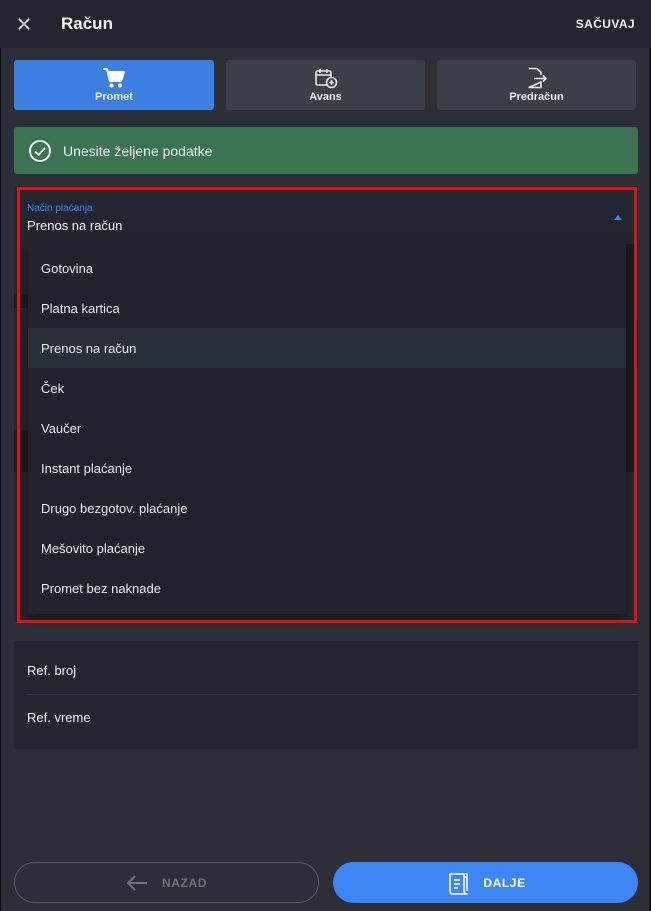 The image size is (651, 911). What do you see at coordinates (327, 388) in the screenshot?
I see `menu-item-cek: Ček` at bounding box center [327, 388].